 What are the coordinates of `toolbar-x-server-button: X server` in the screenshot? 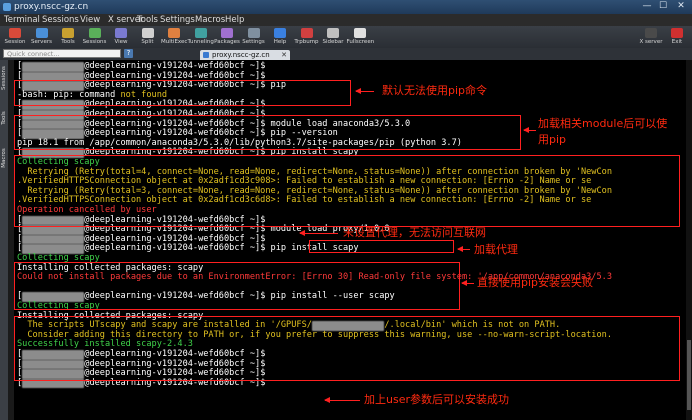 It's located at (651, 37).